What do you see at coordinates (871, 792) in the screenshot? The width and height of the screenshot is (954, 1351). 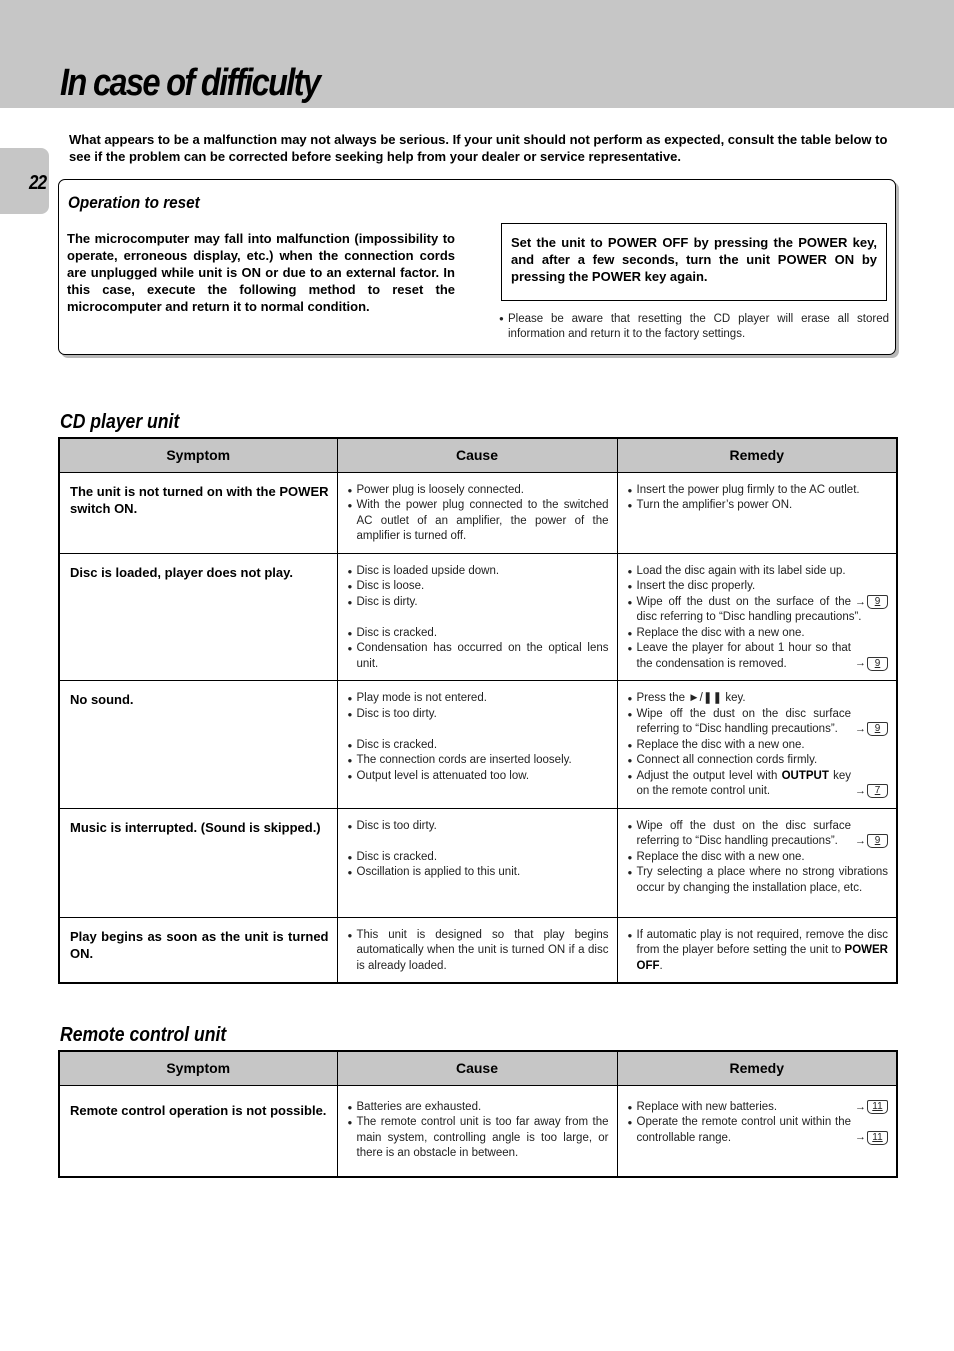 I see `page-ref: →7` at bounding box center [871, 792].